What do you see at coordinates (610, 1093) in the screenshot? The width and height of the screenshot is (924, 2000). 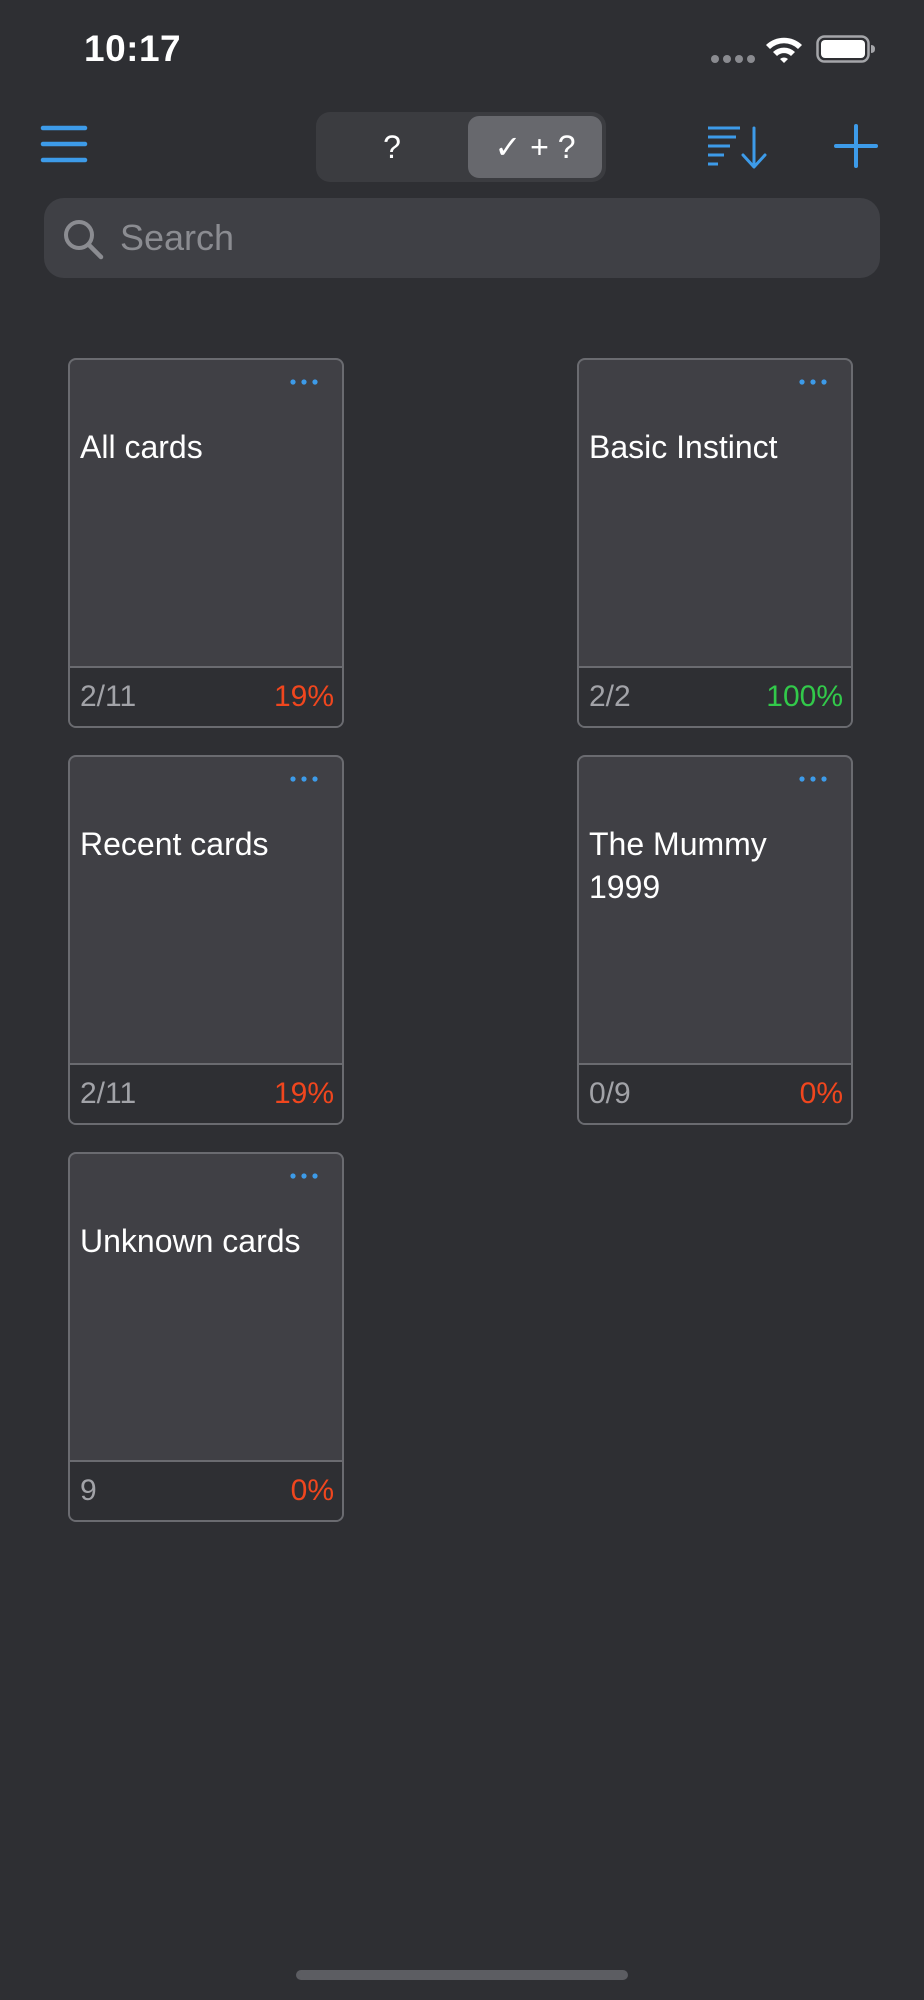 I see `deck-count: 0/9` at bounding box center [610, 1093].